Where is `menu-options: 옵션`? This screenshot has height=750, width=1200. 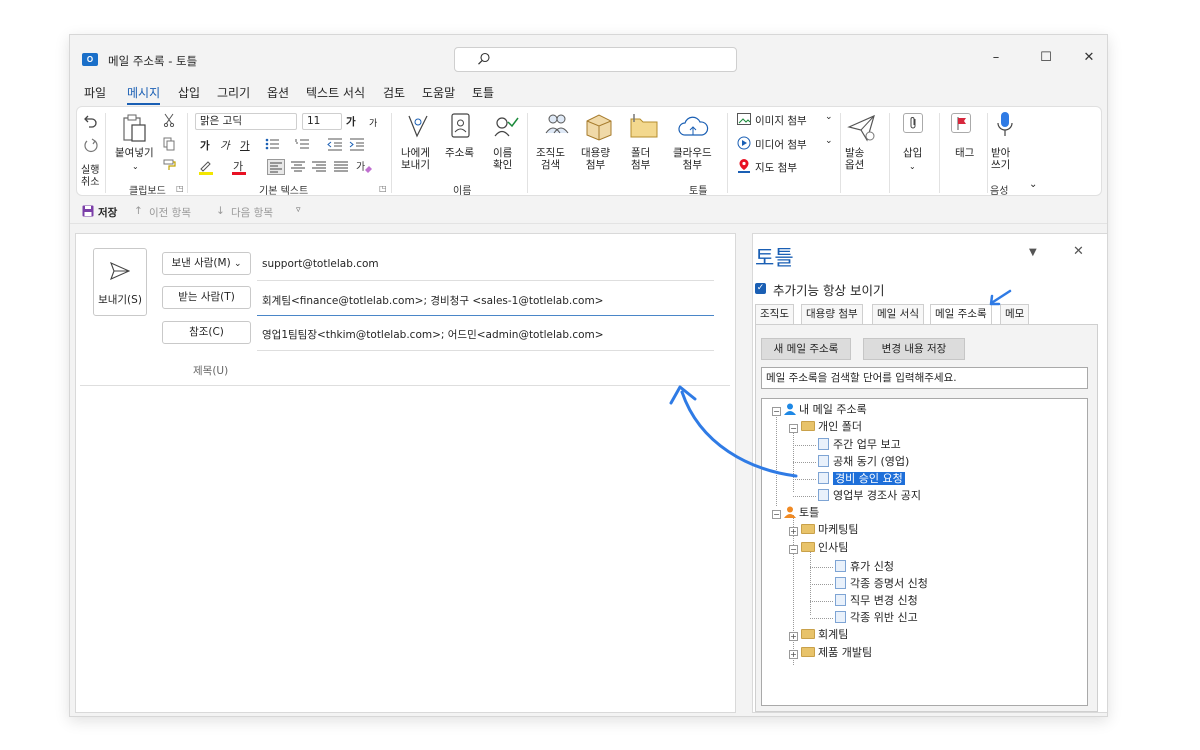 menu-options: 옵션 is located at coordinates (278, 95).